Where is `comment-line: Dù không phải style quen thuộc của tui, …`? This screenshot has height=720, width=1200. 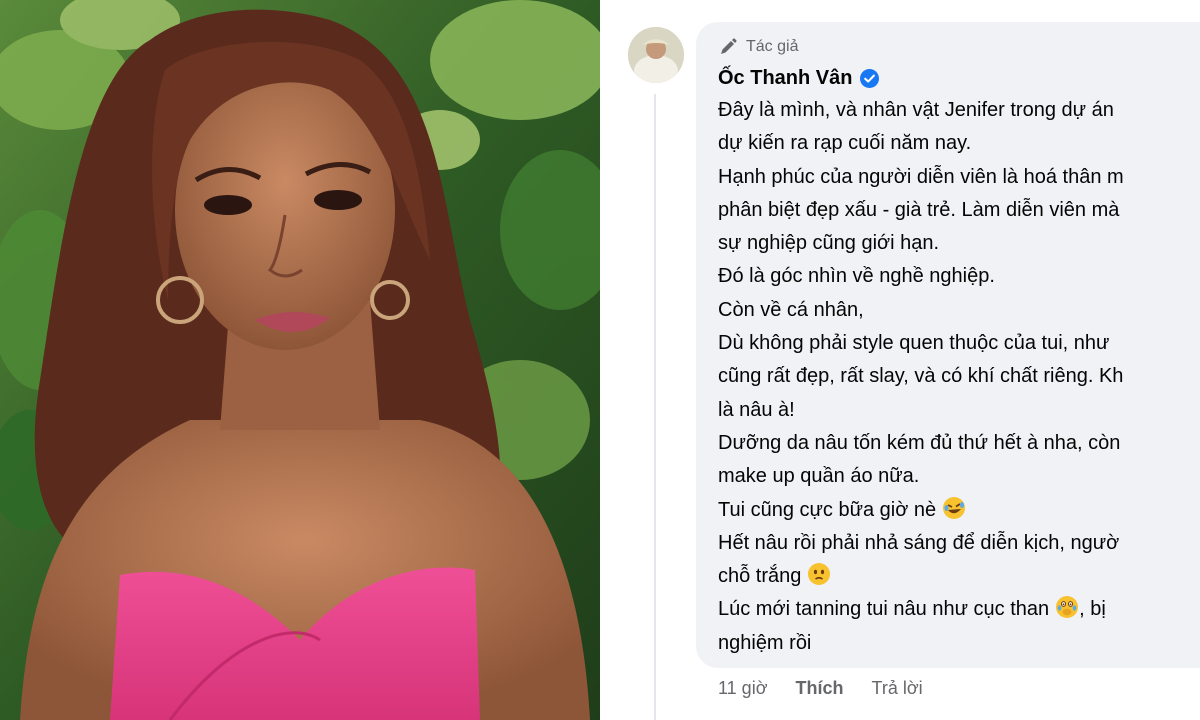
comment-line: Dù không phải style quen thuộc của tui, … is located at coordinates (914, 343).